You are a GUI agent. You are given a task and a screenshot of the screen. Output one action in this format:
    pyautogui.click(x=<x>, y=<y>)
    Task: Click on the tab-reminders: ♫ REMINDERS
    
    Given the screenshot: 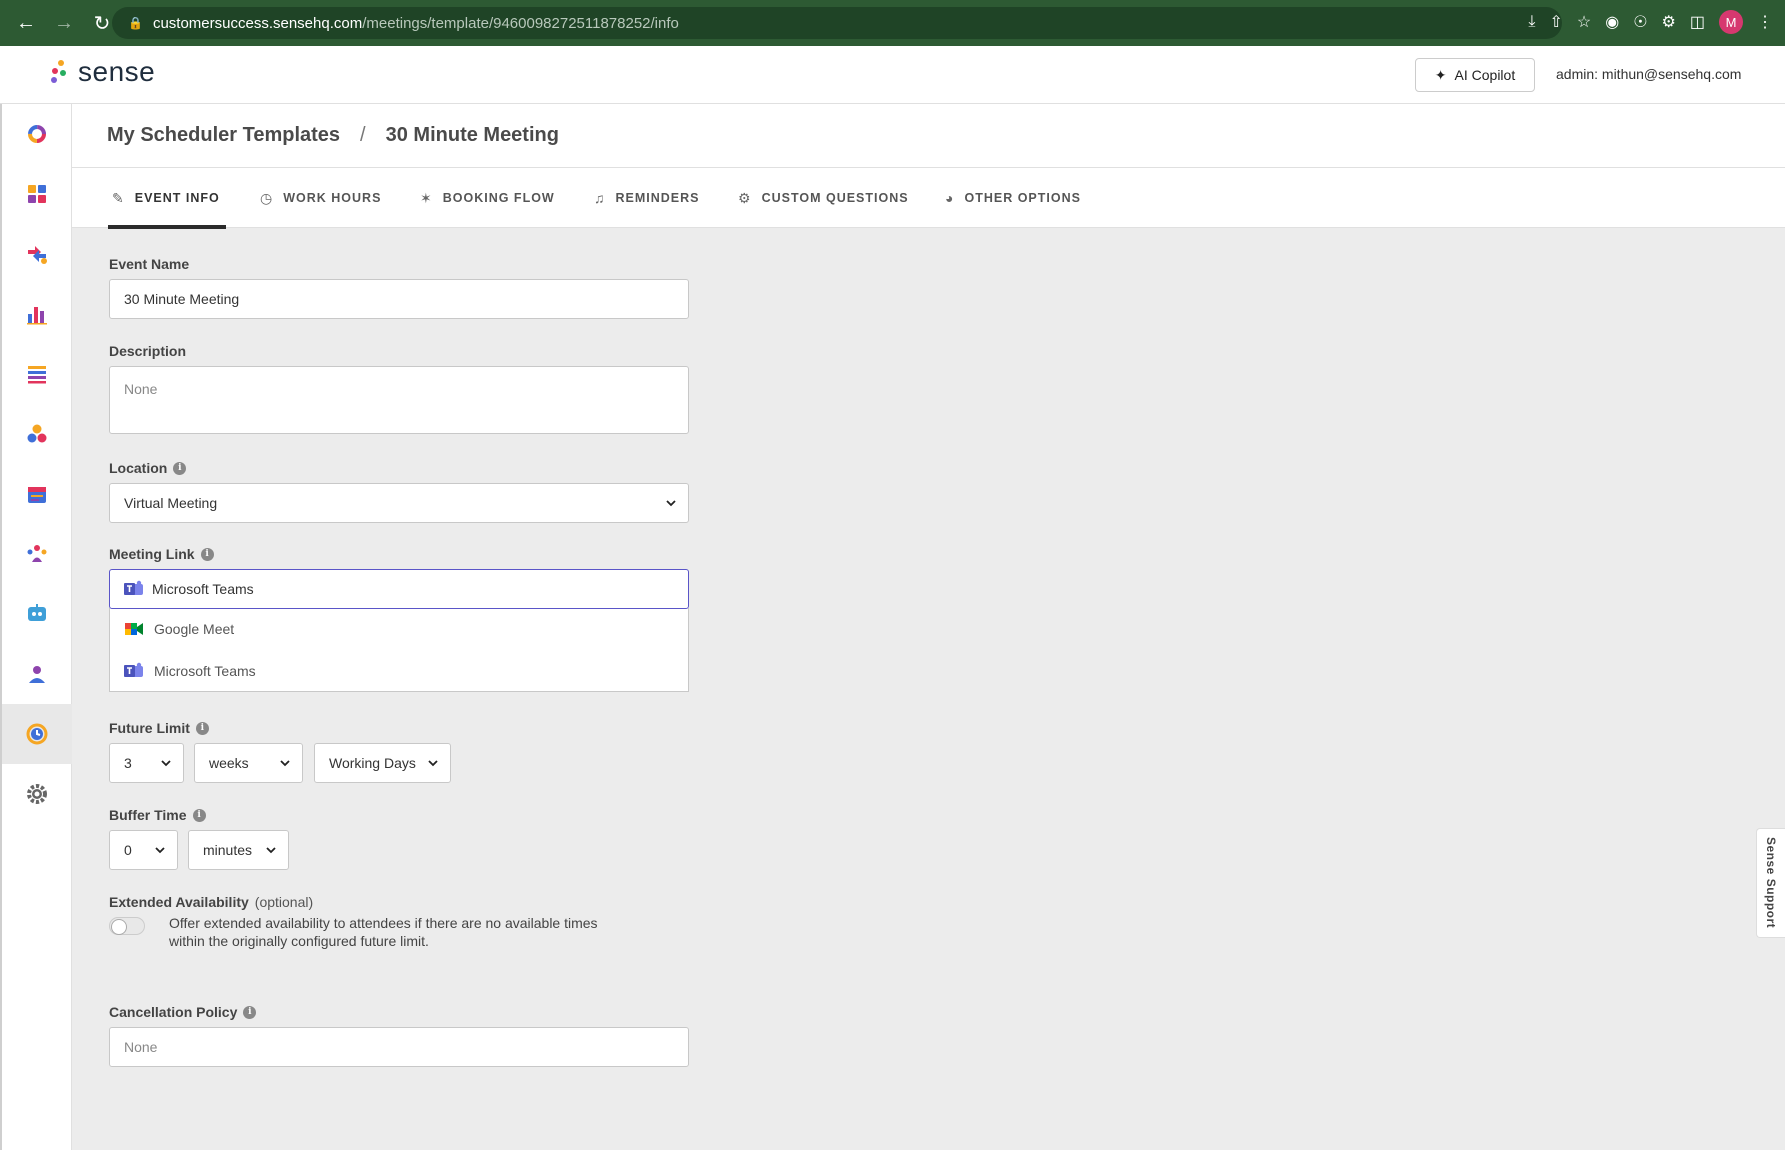 What is the action you would take?
    pyautogui.click(x=647, y=198)
    